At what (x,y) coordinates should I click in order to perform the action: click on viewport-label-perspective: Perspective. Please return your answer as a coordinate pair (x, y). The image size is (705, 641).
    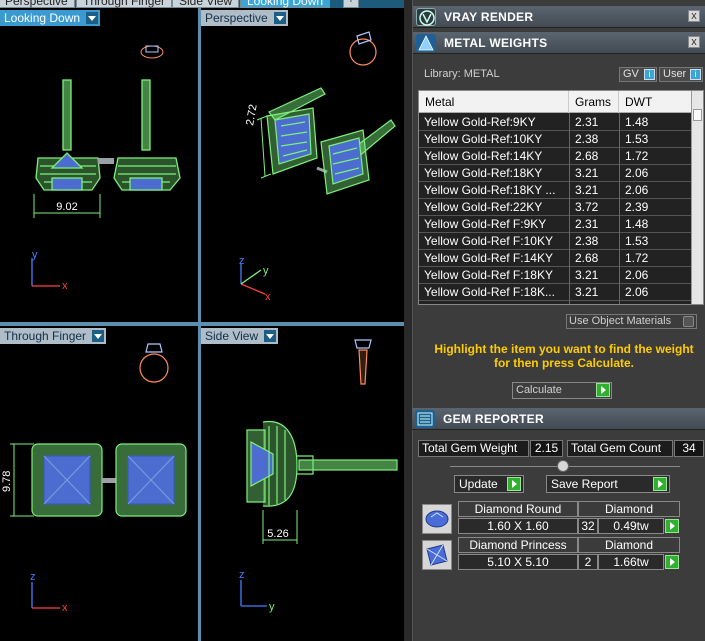
    Looking at the image, I should click on (244, 18).